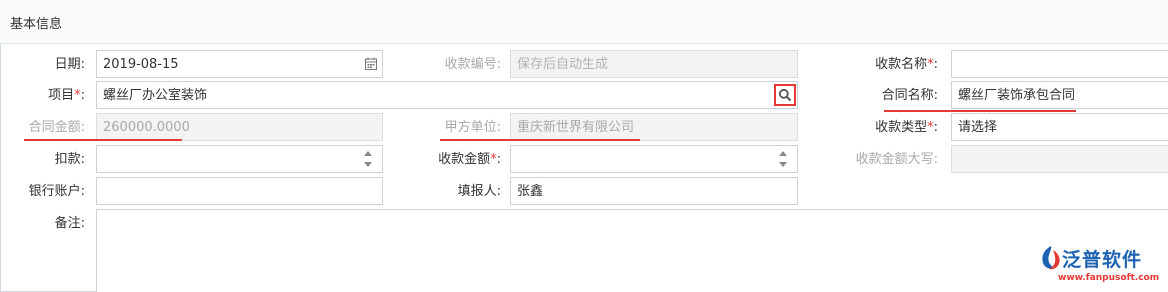  Describe the element at coordinates (896, 159) in the screenshot. I see `amount-upper-label: 收款金额大写:` at that location.